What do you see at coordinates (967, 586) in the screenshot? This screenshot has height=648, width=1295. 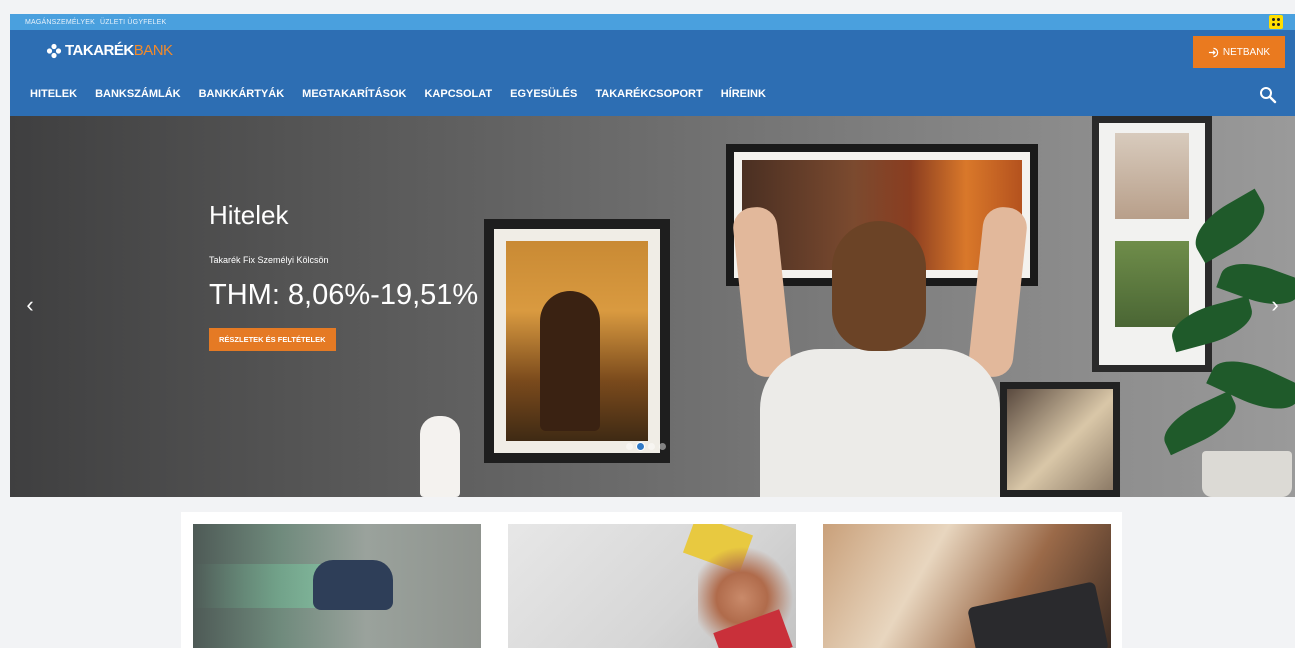 I see `card-image-calculator` at bounding box center [967, 586].